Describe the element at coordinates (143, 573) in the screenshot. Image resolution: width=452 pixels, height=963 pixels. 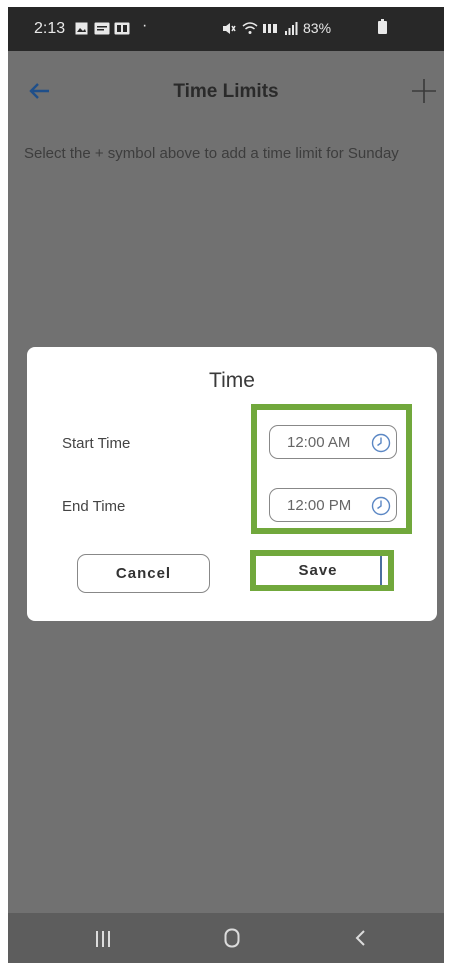
I see `cancel-button: Cancel` at that location.